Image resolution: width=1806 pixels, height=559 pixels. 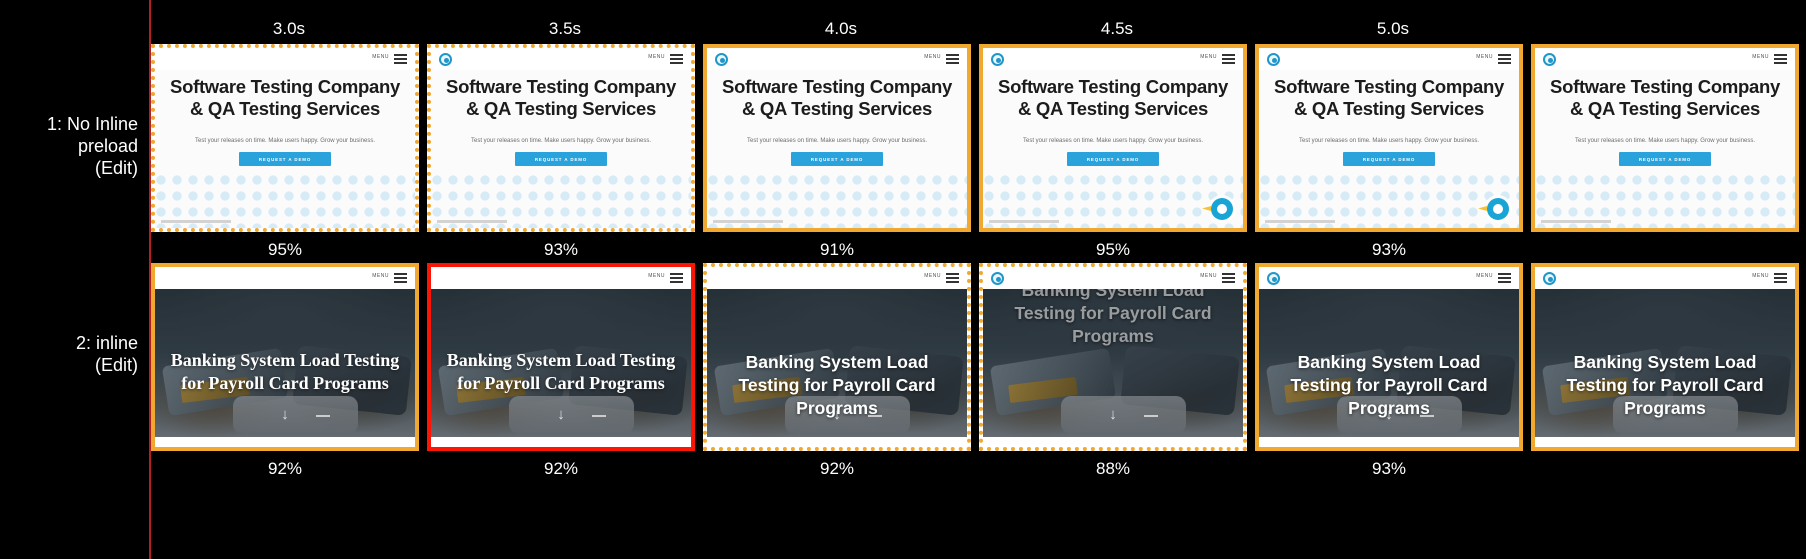 What do you see at coordinates (1393, 28) in the screenshot?
I see `time-label-4: 5.0s` at bounding box center [1393, 28].